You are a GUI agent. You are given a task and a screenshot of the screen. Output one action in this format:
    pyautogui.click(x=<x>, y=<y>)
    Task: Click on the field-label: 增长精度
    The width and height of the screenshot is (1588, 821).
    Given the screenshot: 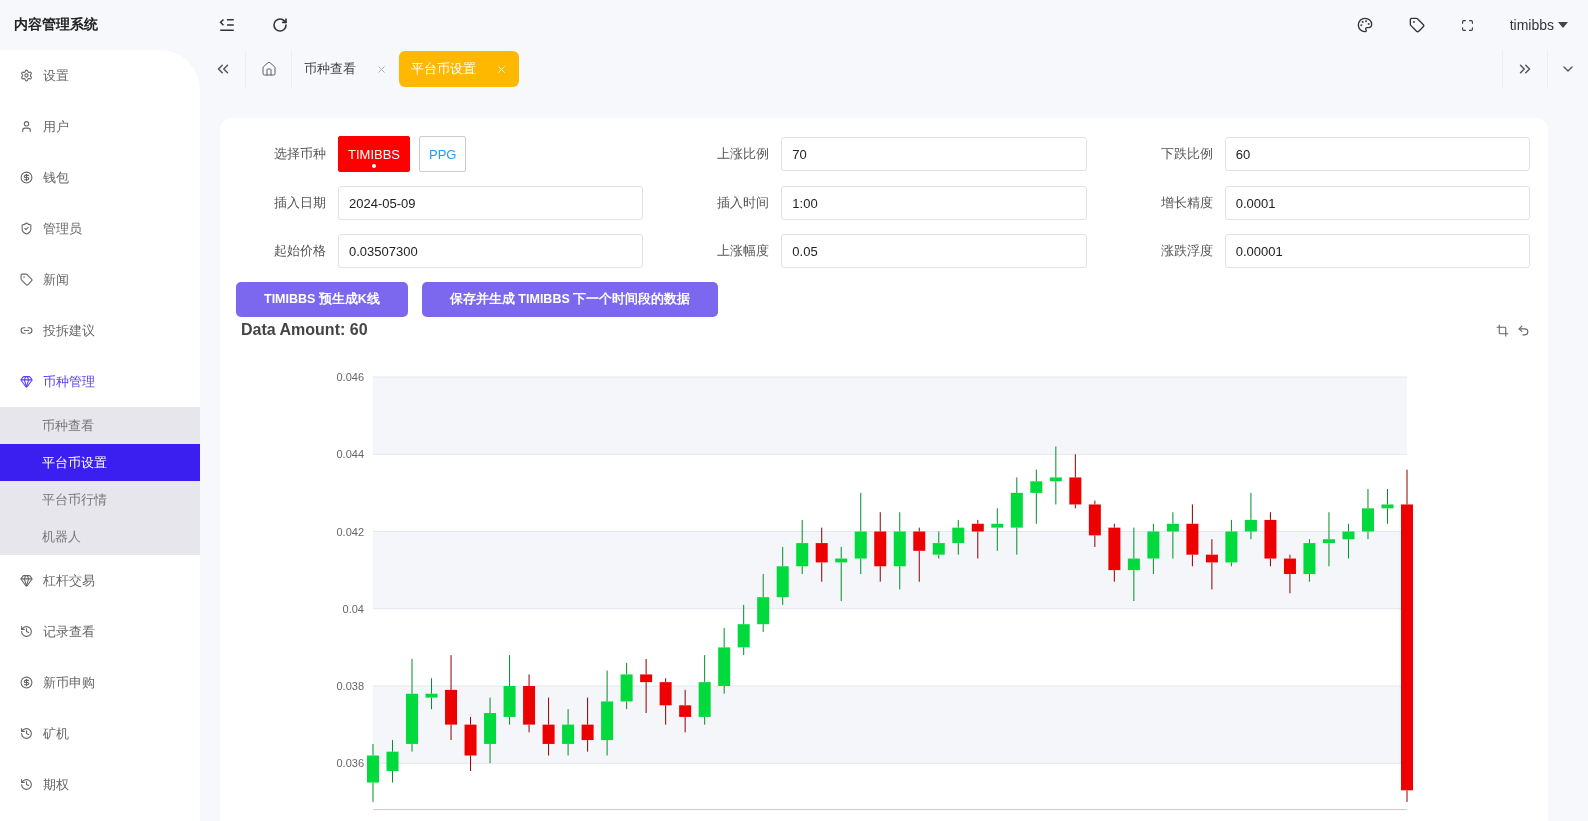 What is the action you would take?
    pyautogui.click(x=1186, y=203)
    